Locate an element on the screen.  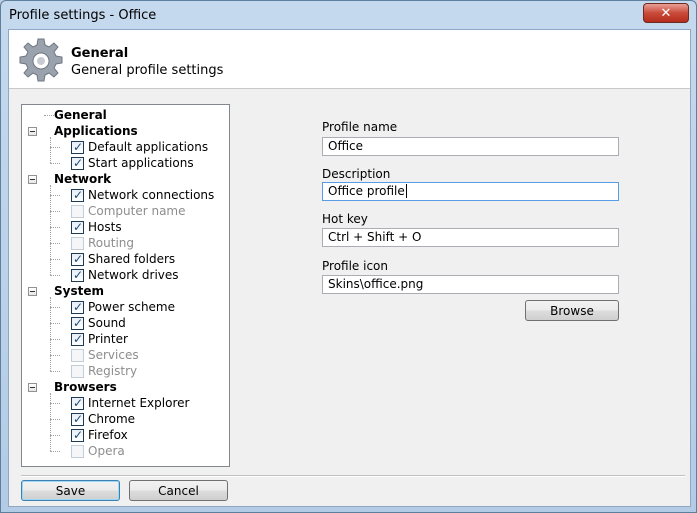
tree-item: Hosts is located at coordinates (124, 227).